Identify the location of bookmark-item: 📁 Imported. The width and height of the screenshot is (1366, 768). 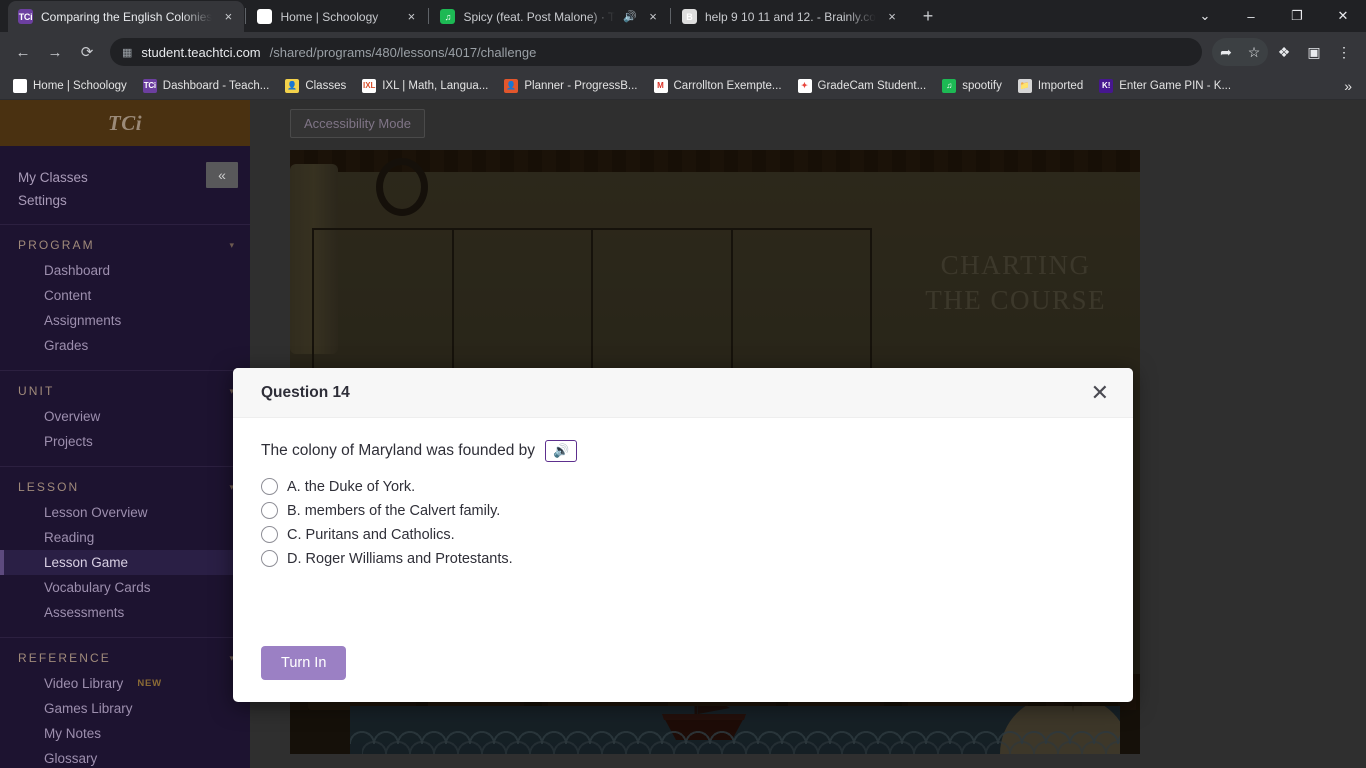
(1050, 86).